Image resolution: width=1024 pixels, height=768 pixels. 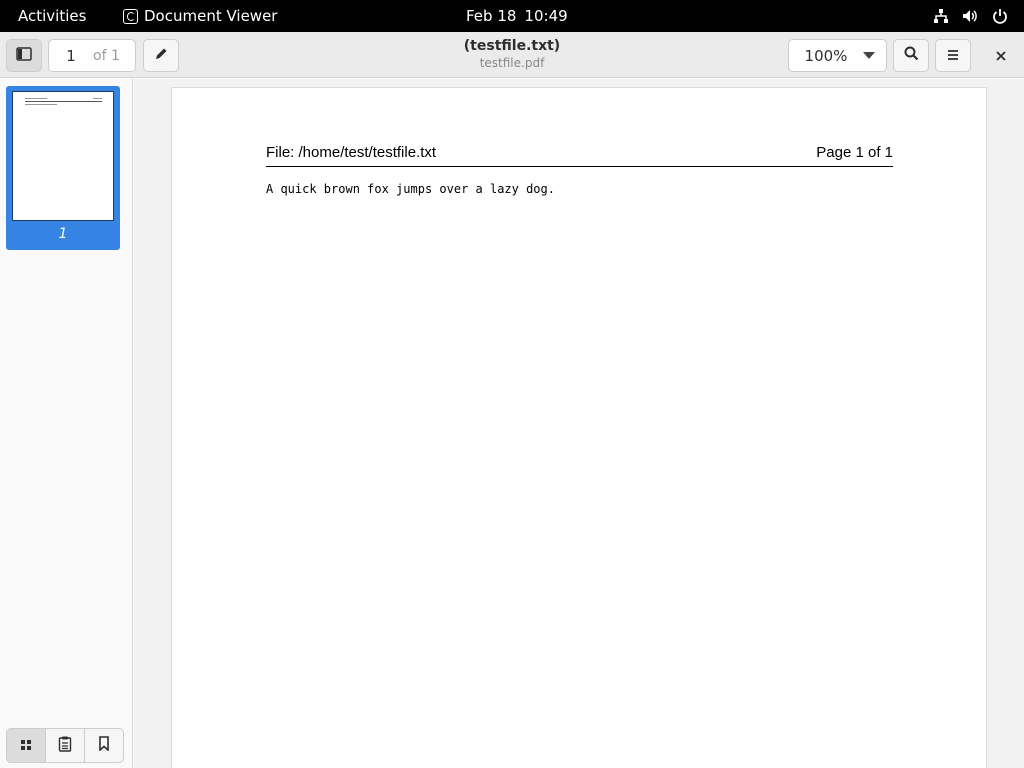 I want to click on annotate-button, so click(x=161, y=55).